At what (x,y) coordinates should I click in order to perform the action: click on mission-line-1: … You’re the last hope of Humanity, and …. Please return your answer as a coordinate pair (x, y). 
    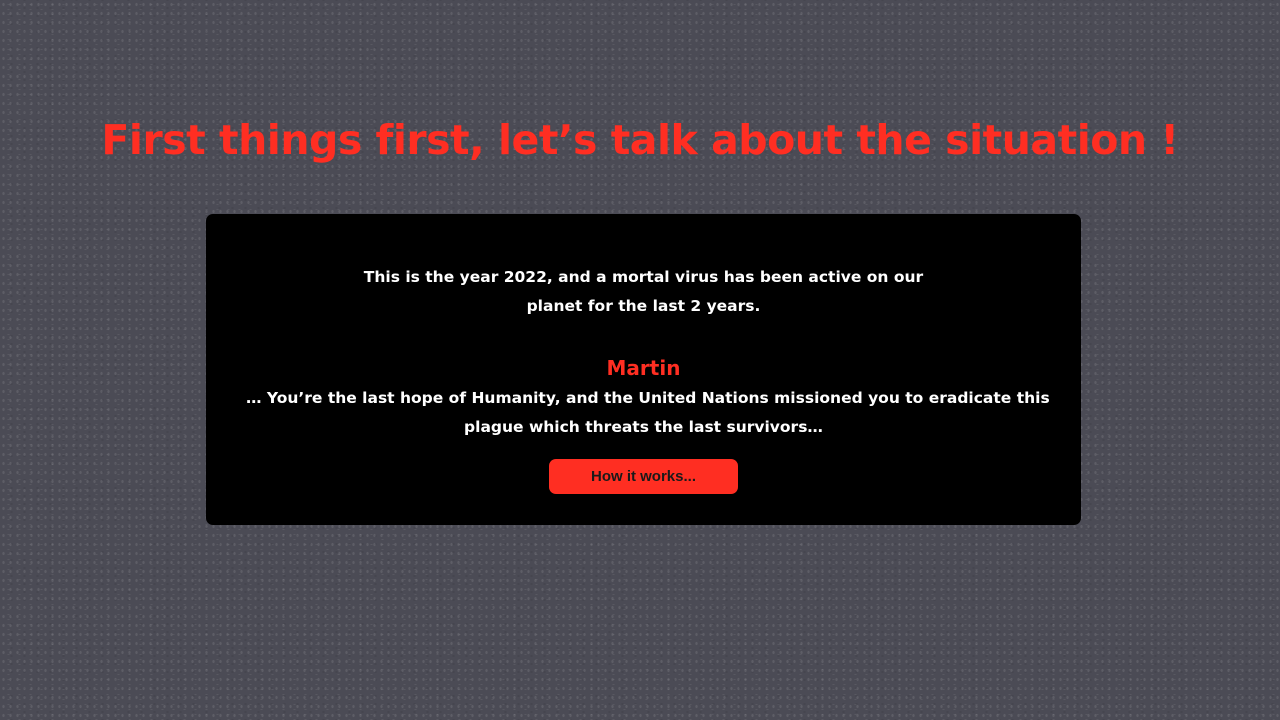
    Looking at the image, I should click on (648, 398).